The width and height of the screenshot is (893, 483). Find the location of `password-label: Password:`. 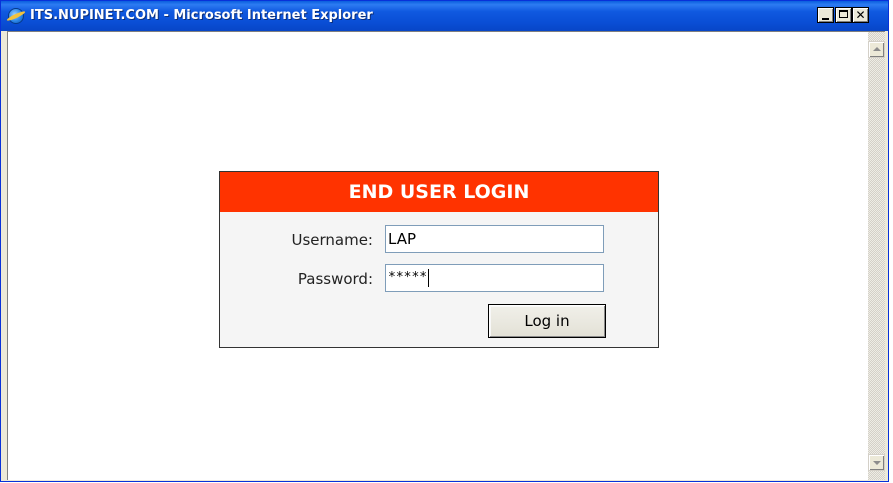

password-label: Password: is located at coordinates (335, 279).